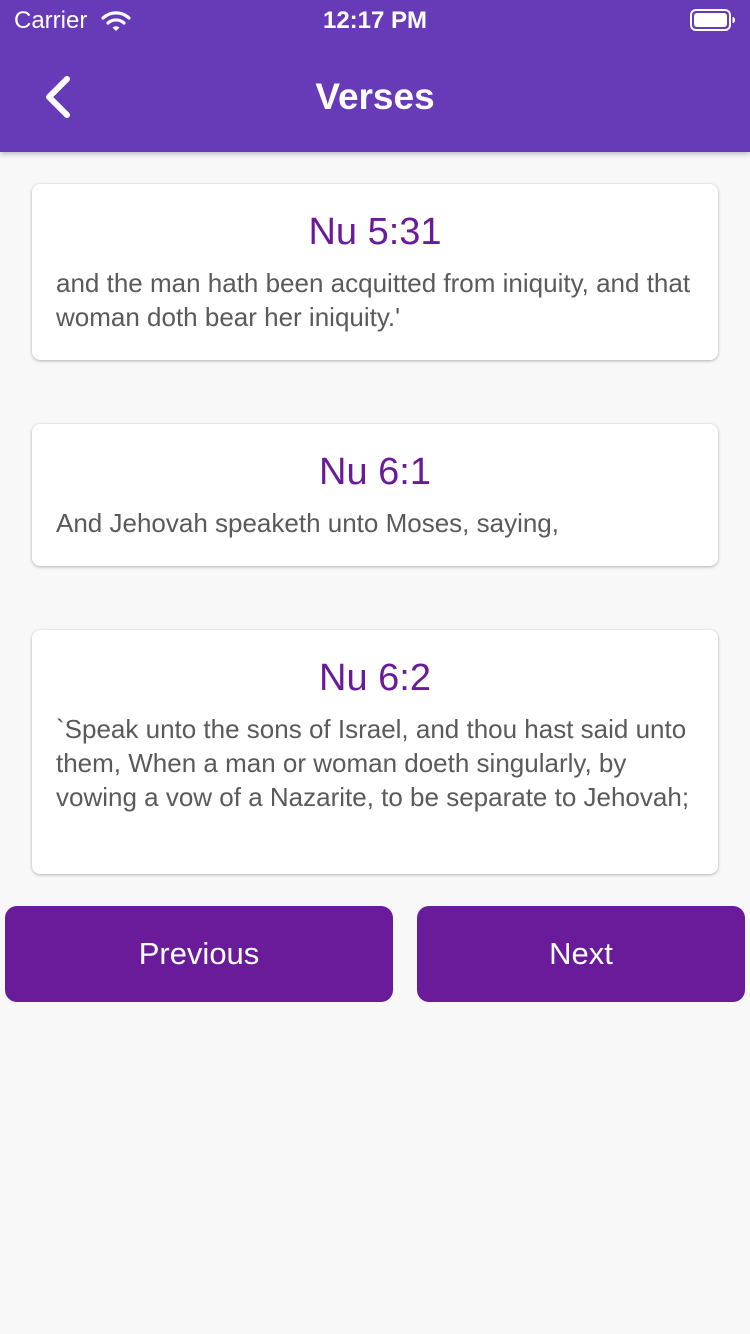 The image size is (750, 1334). What do you see at coordinates (375, 96) in the screenshot?
I see `page-title: Verses` at bounding box center [375, 96].